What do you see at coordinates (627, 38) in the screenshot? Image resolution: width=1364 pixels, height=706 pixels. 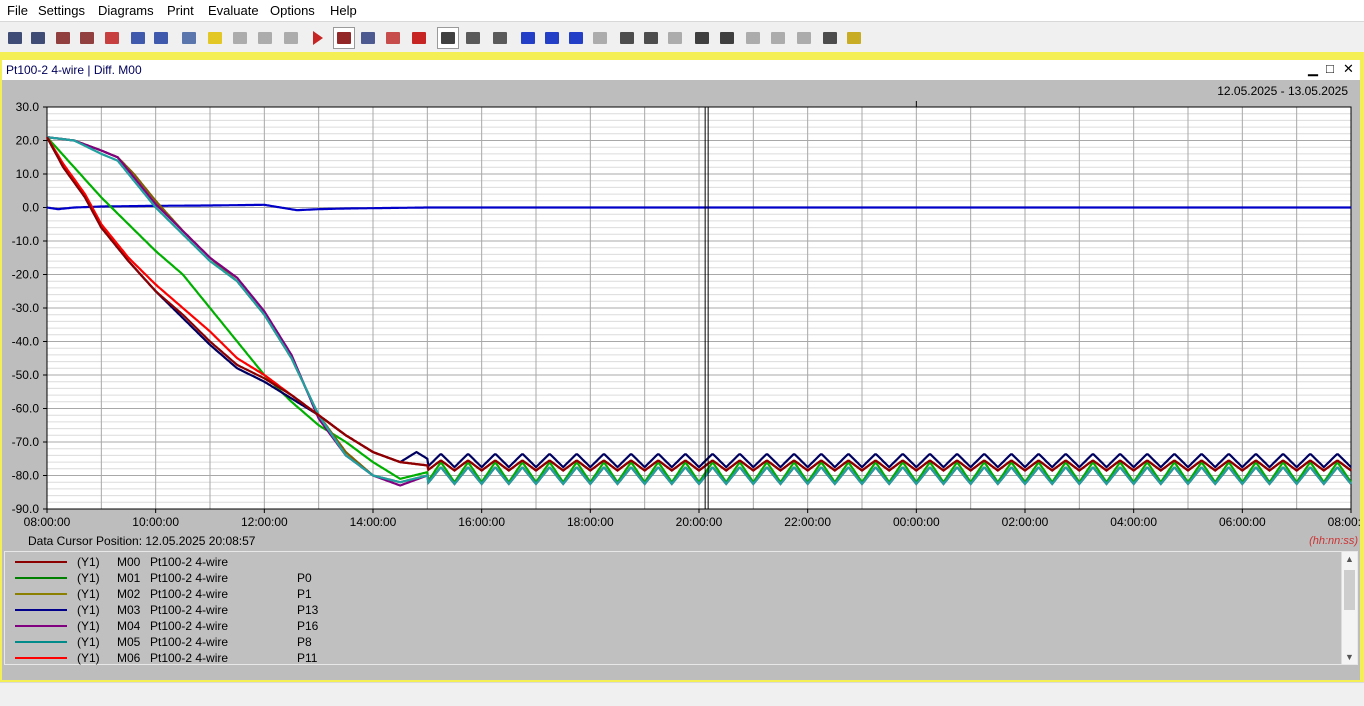 I see `print-icon` at bounding box center [627, 38].